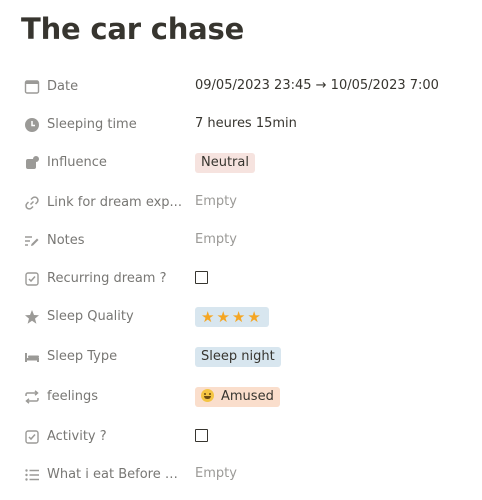 The image size is (482, 500). Describe the element at coordinates (77, 436) in the screenshot. I see `property-label-activity: Activity ?` at that location.